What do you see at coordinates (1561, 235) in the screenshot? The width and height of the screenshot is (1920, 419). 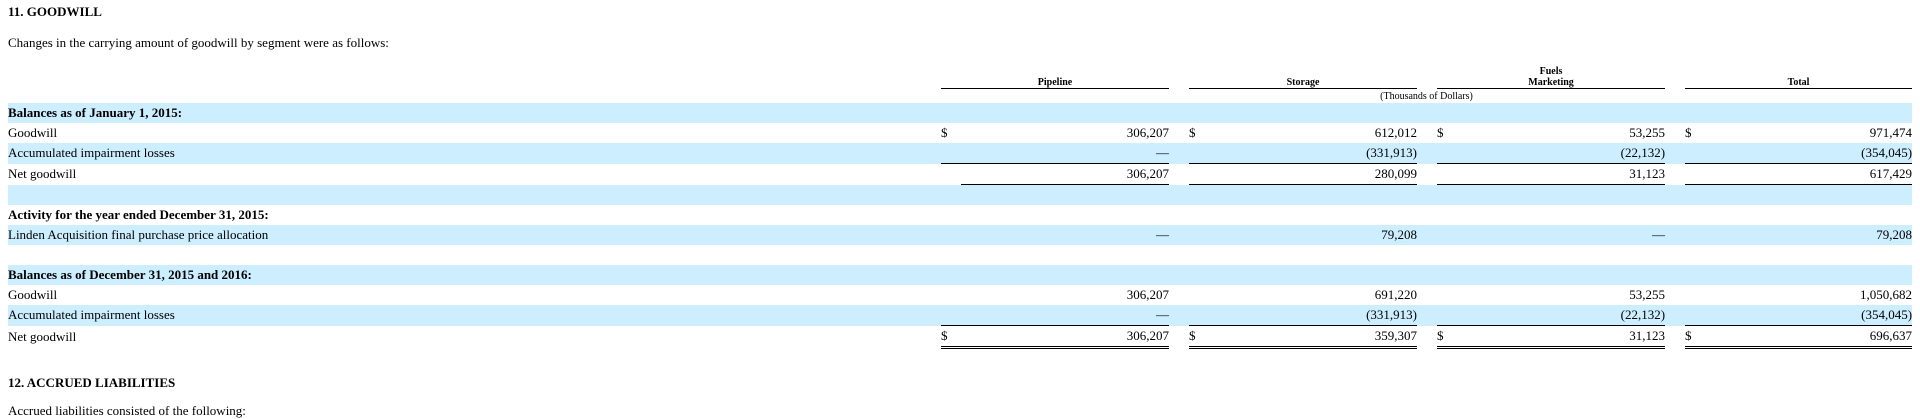 I see `cell-fuels-marketing: —` at bounding box center [1561, 235].